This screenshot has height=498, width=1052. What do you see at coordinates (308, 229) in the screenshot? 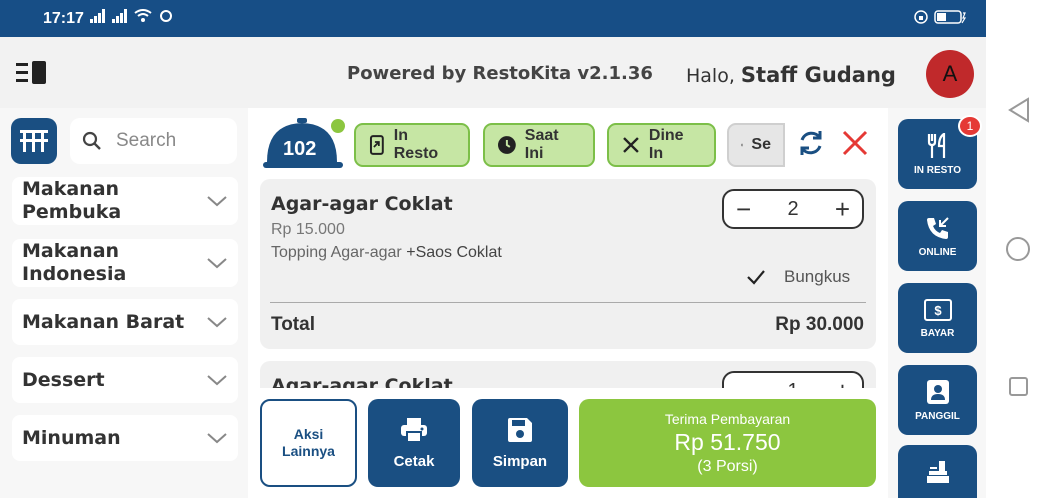
I see `item-price: Rp 15.000` at bounding box center [308, 229].